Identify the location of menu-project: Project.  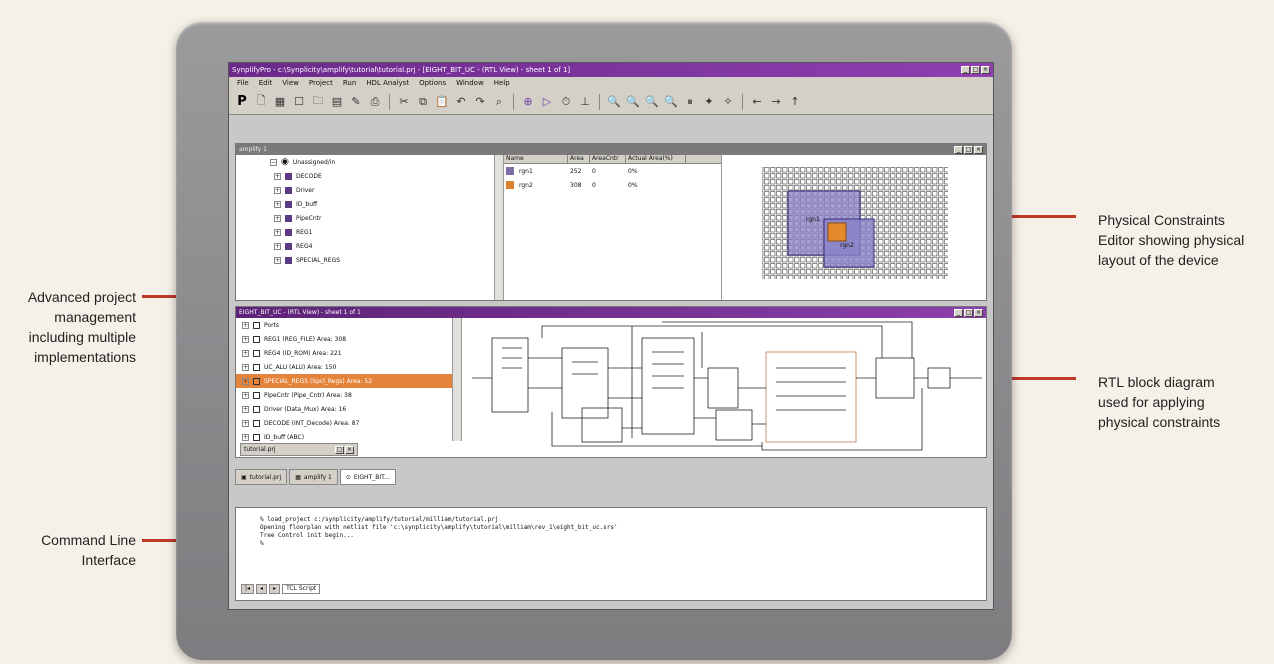
(321, 83).